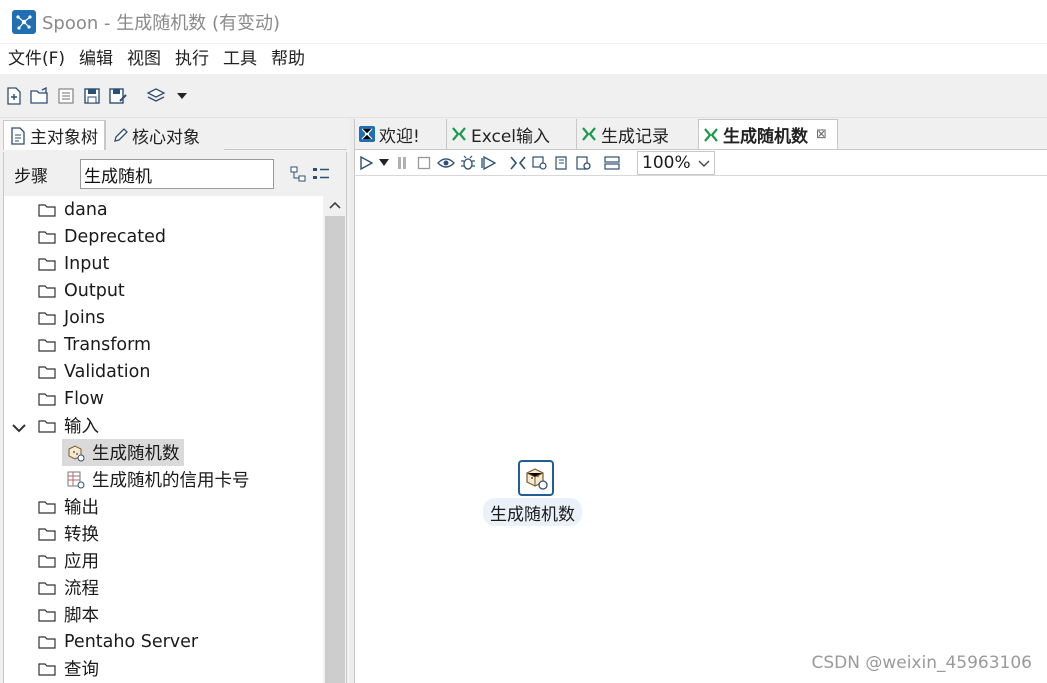 The image size is (1047, 683). I want to click on tree-folder-input-cn: 输入, so click(68, 425).